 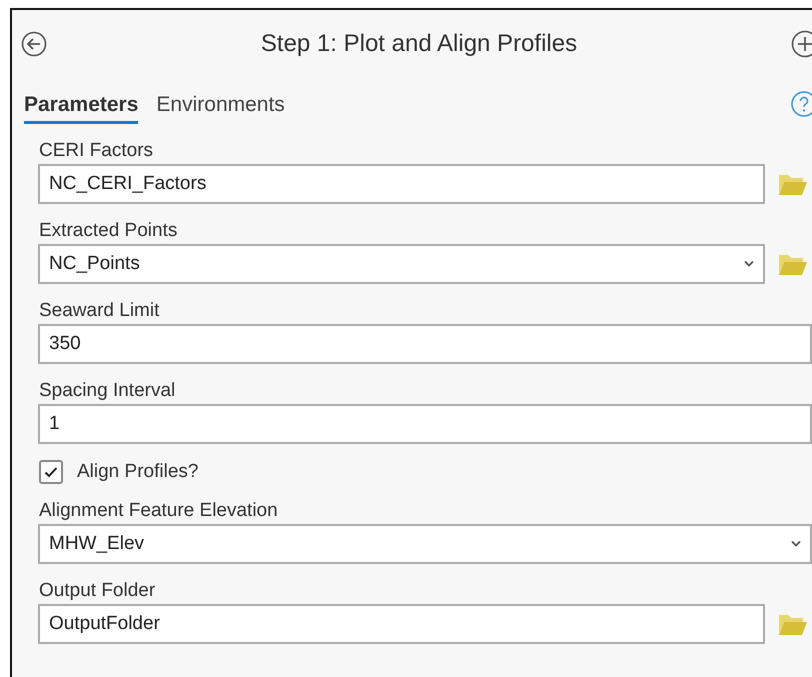 I want to click on checkbox-label: Align Profiles?, so click(x=137, y=472).